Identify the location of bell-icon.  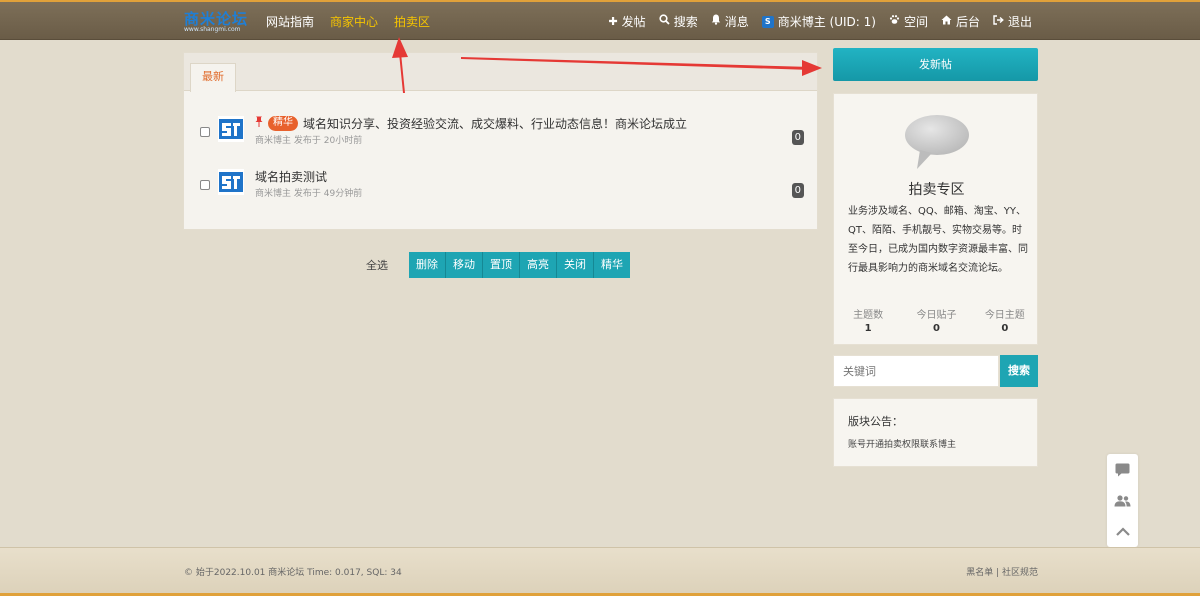
(716, 22).